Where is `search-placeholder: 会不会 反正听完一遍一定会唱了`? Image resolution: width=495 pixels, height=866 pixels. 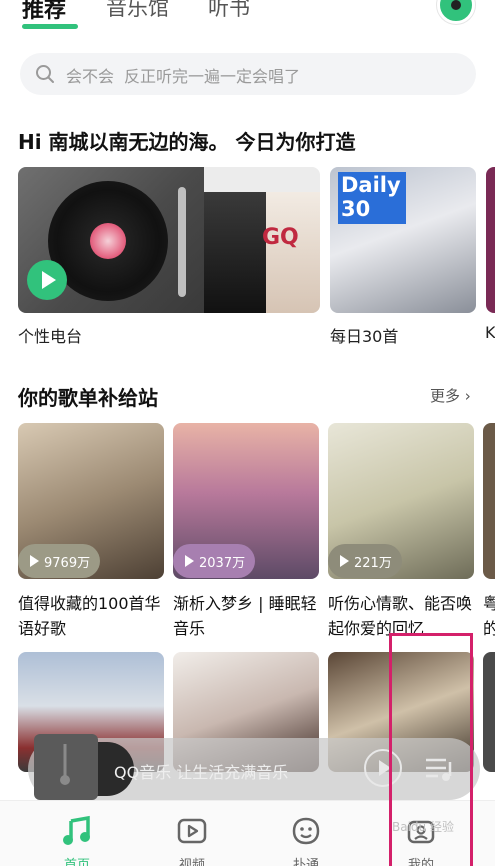
search-placeholder: 会不会 反正听完一遍一定会唱了 is located at coordinates (183, 75).